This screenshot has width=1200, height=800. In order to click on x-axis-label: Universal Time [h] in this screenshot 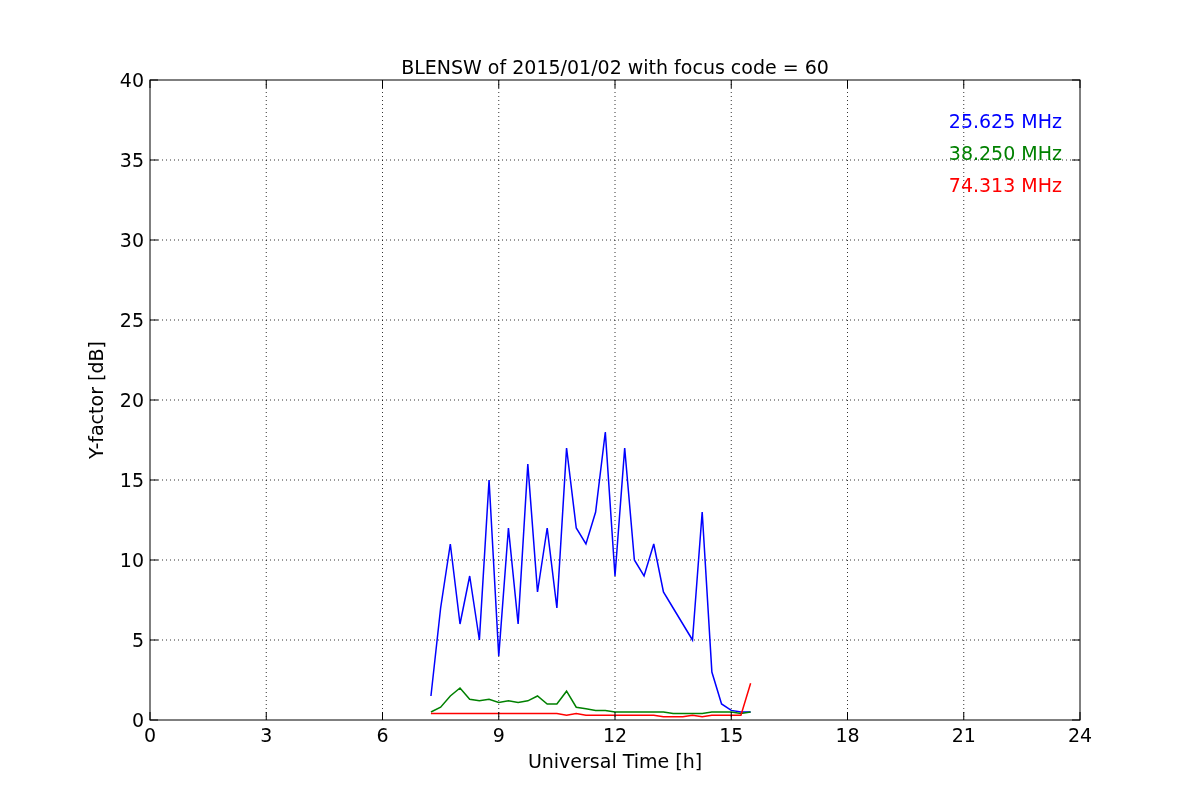, I will do `click(615, 761)`.